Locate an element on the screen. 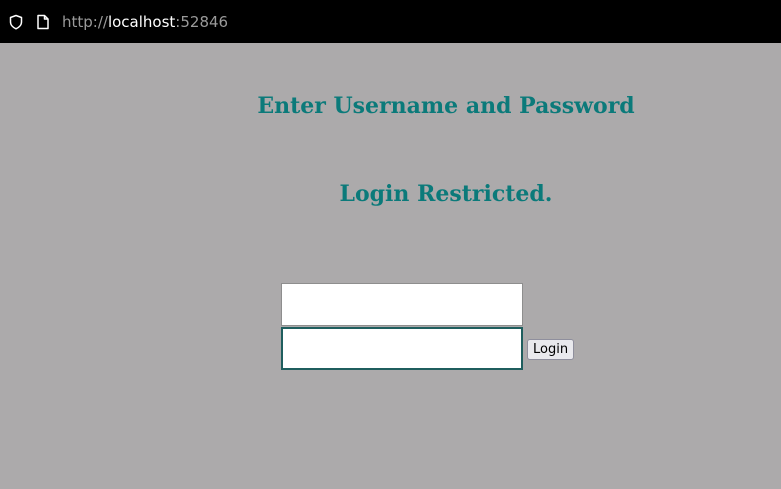 This screenshot has height=489, width=781. login-button: Login is located at coordinates (551, 349).